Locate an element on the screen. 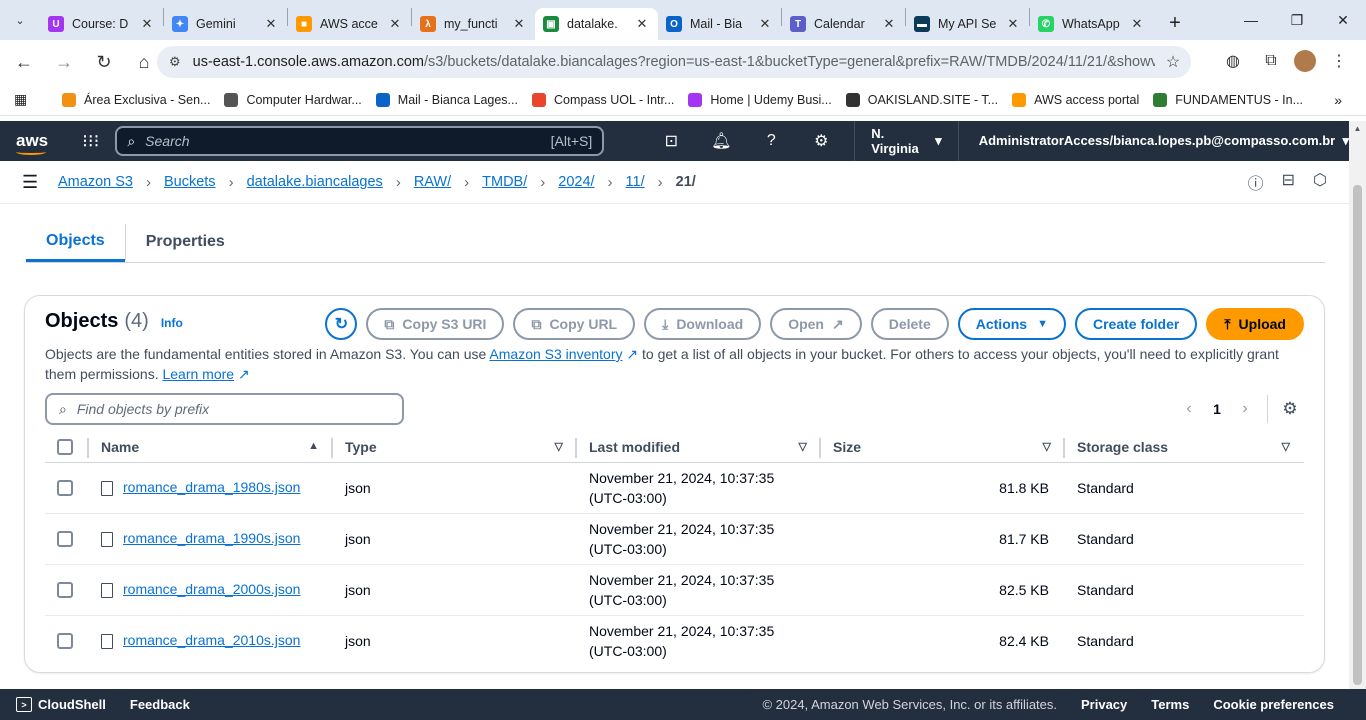  apps-grid-icon: ▦ is located at coordinates (28, 99).